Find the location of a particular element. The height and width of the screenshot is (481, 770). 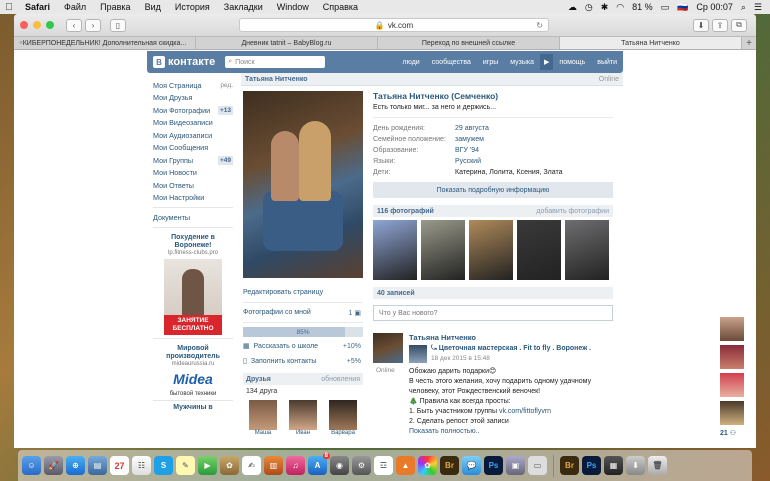

tip-school: ▦ Рассказать о школе +10% is located at coordinates (303, 346).